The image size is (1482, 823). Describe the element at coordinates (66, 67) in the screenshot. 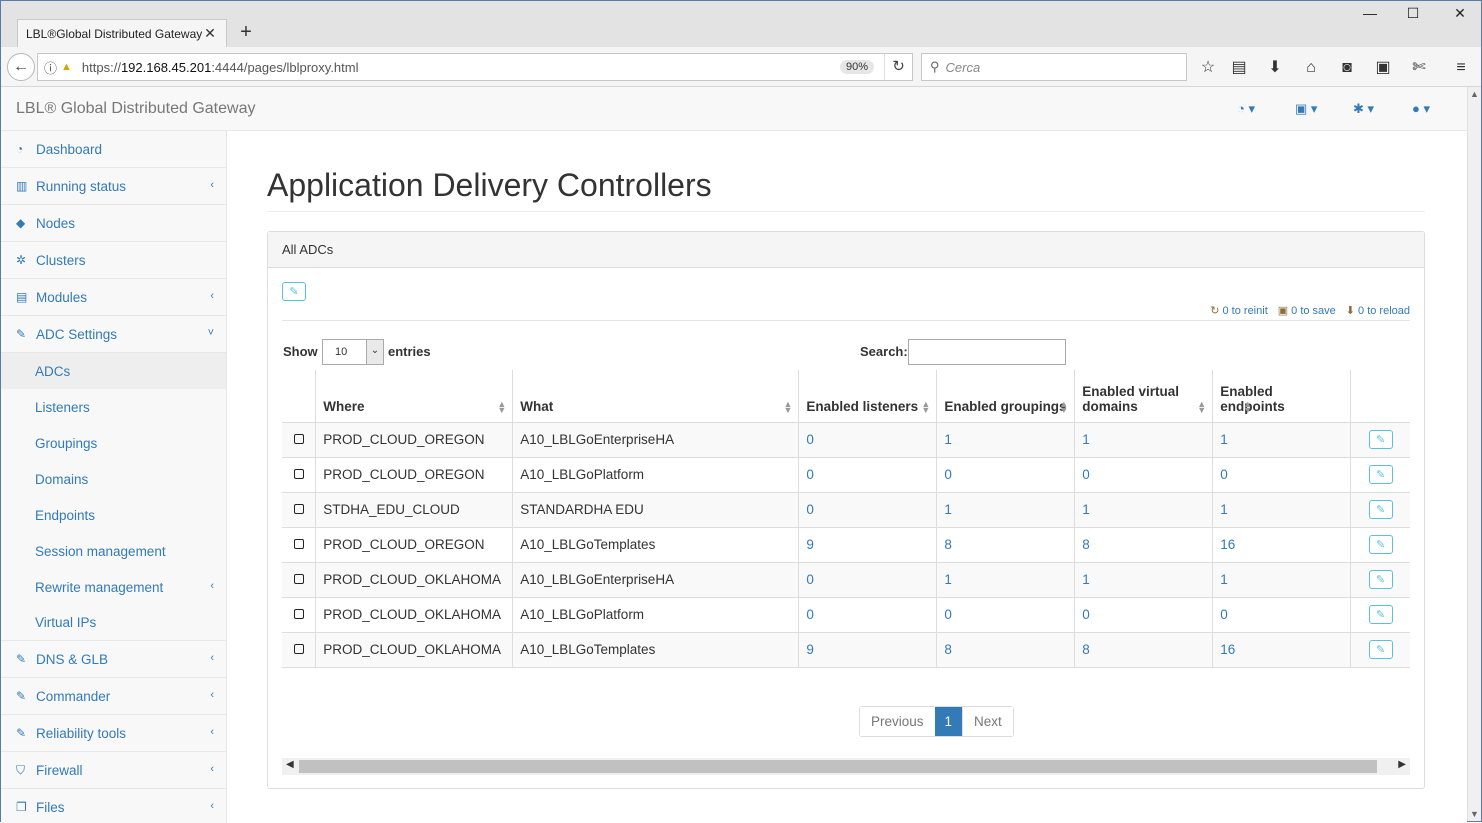

I see `warning-lock-icon: ▲` at that location.